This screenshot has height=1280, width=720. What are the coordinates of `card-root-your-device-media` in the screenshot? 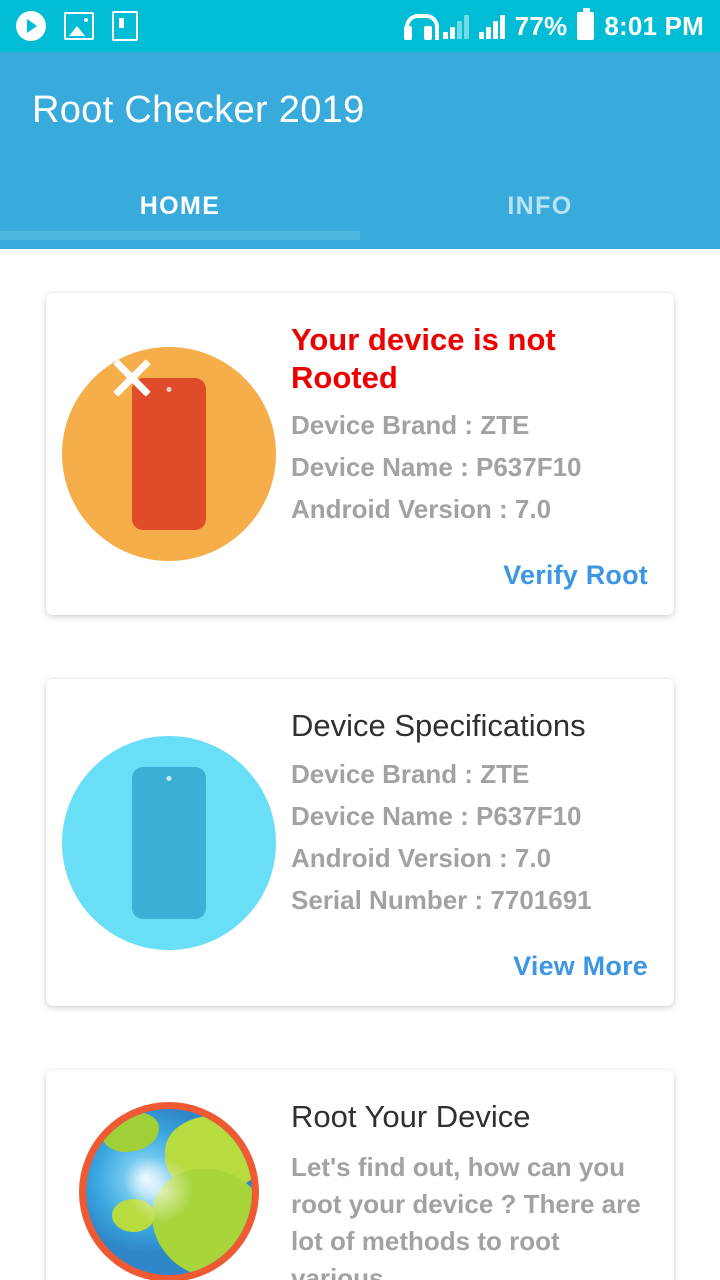 It's located at (168, 1175).